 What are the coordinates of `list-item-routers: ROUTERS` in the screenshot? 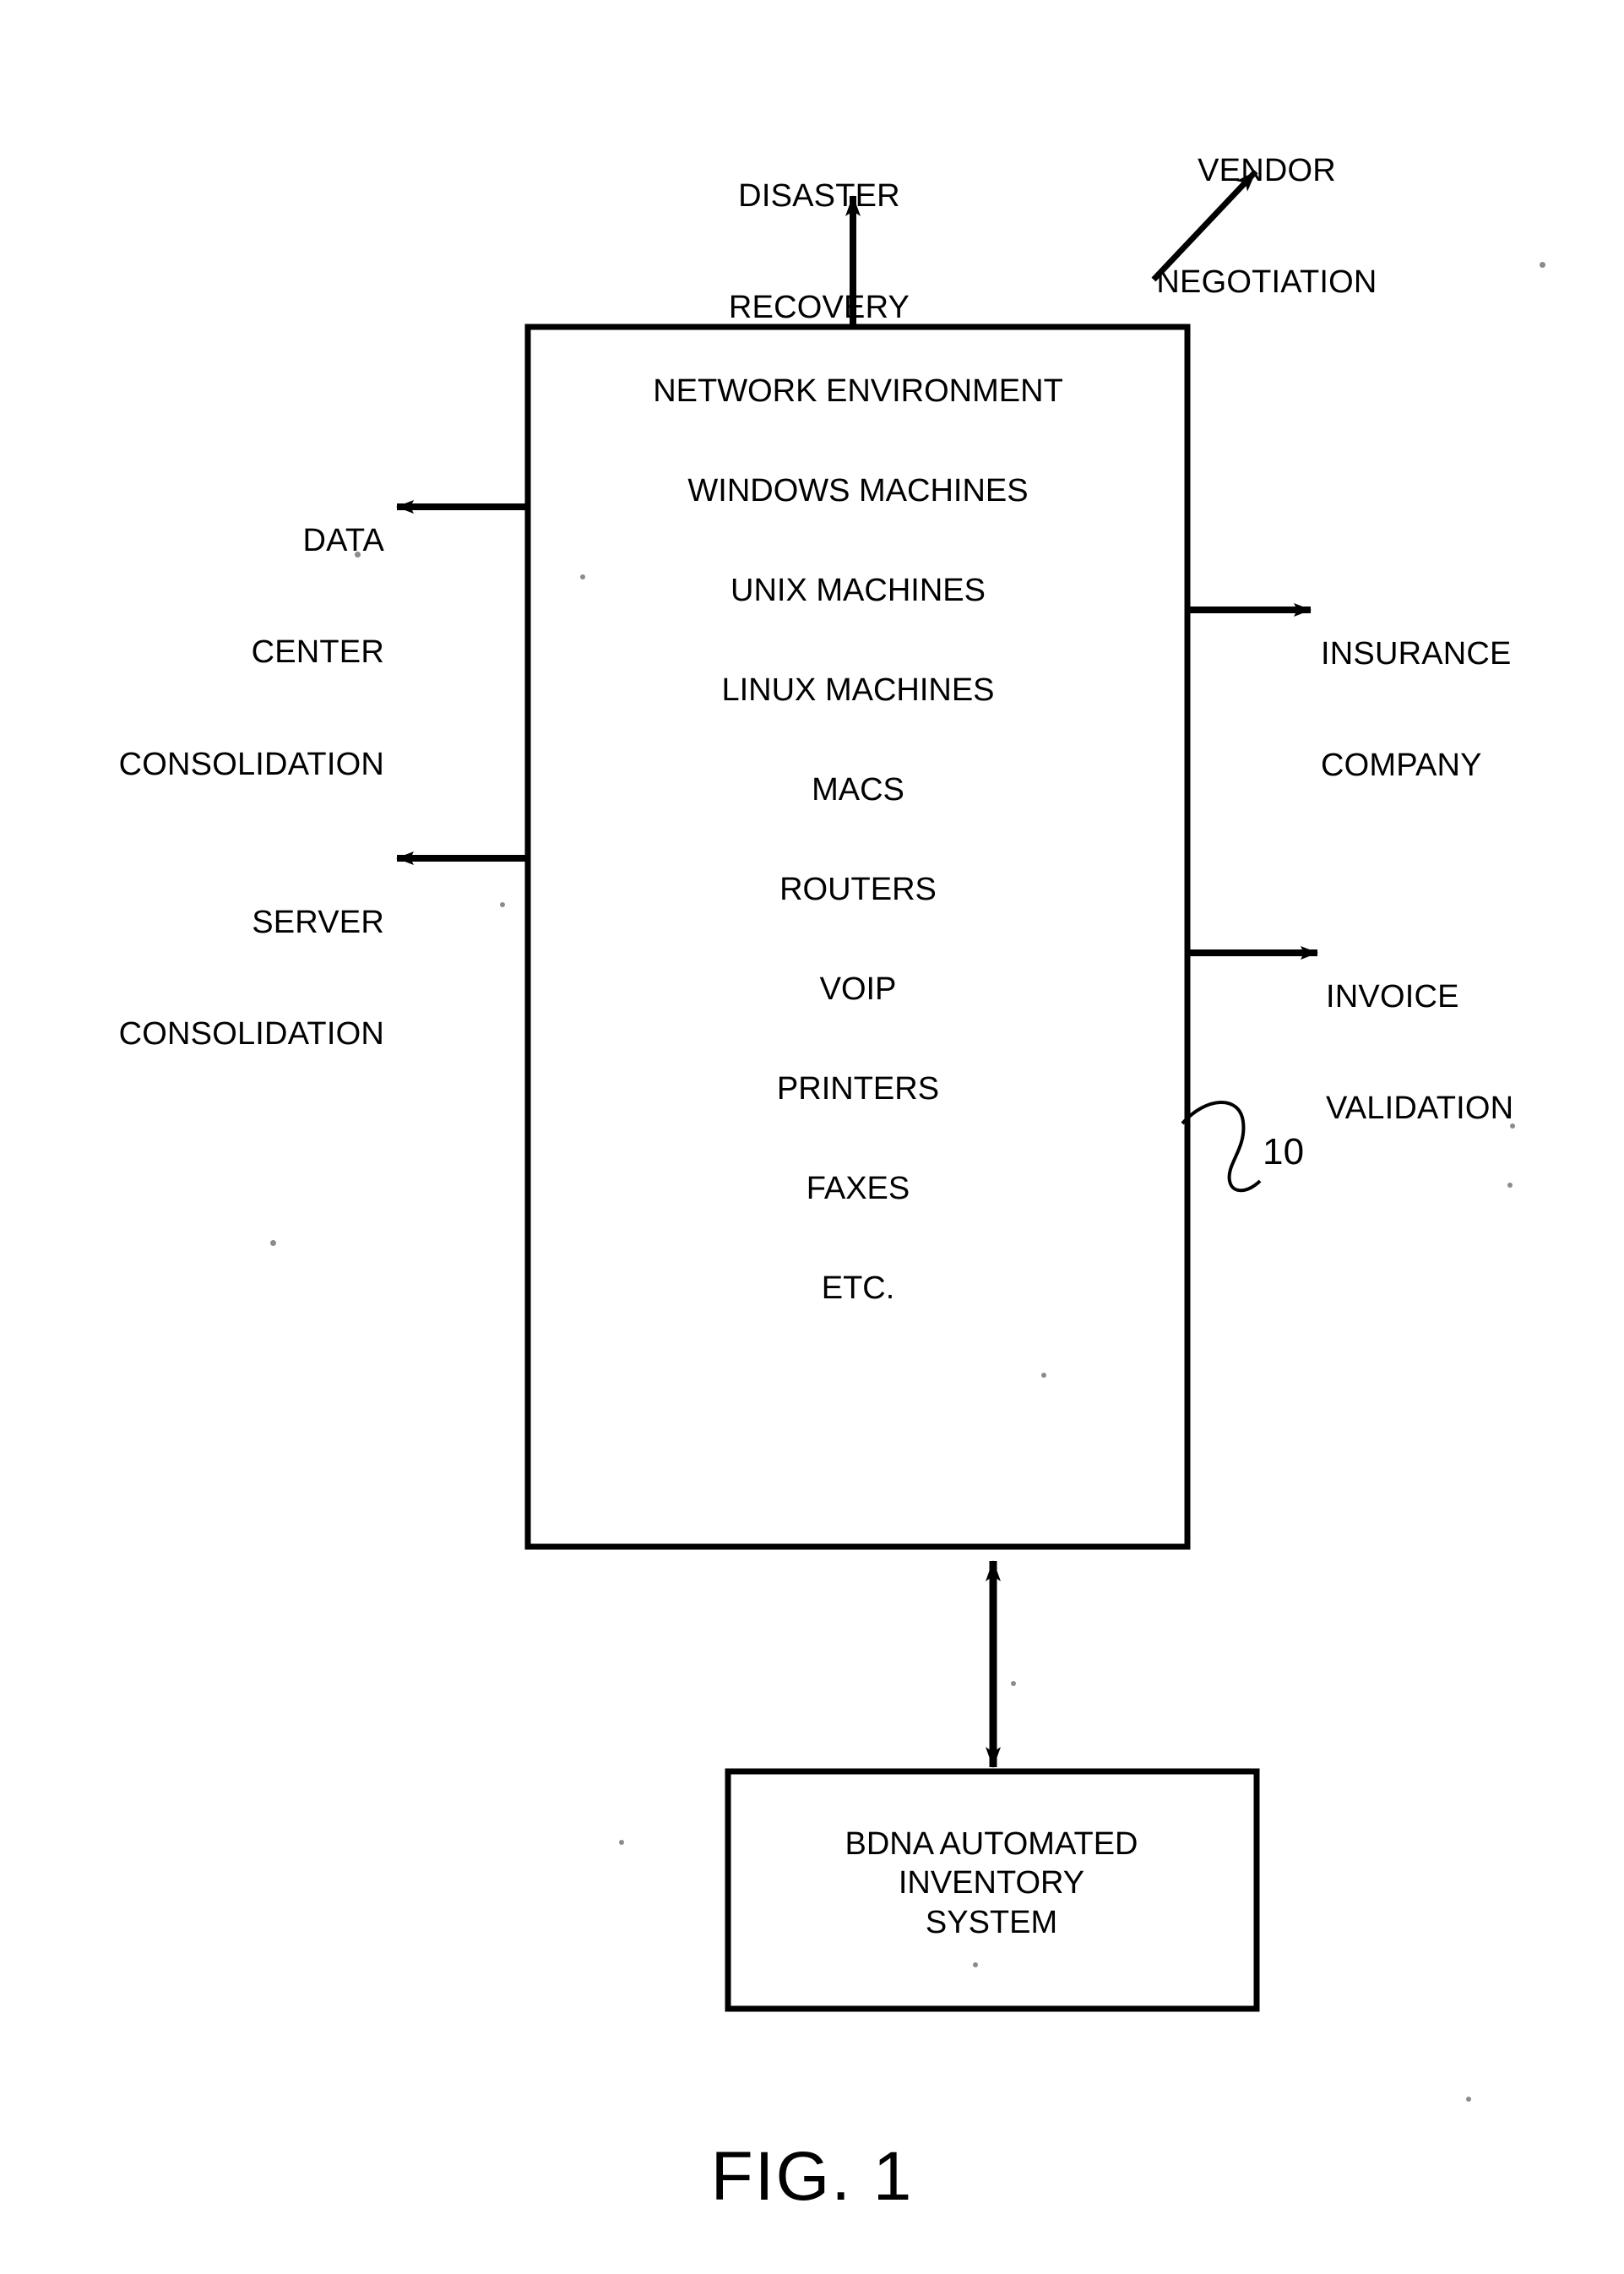 It's located at (858, 889).